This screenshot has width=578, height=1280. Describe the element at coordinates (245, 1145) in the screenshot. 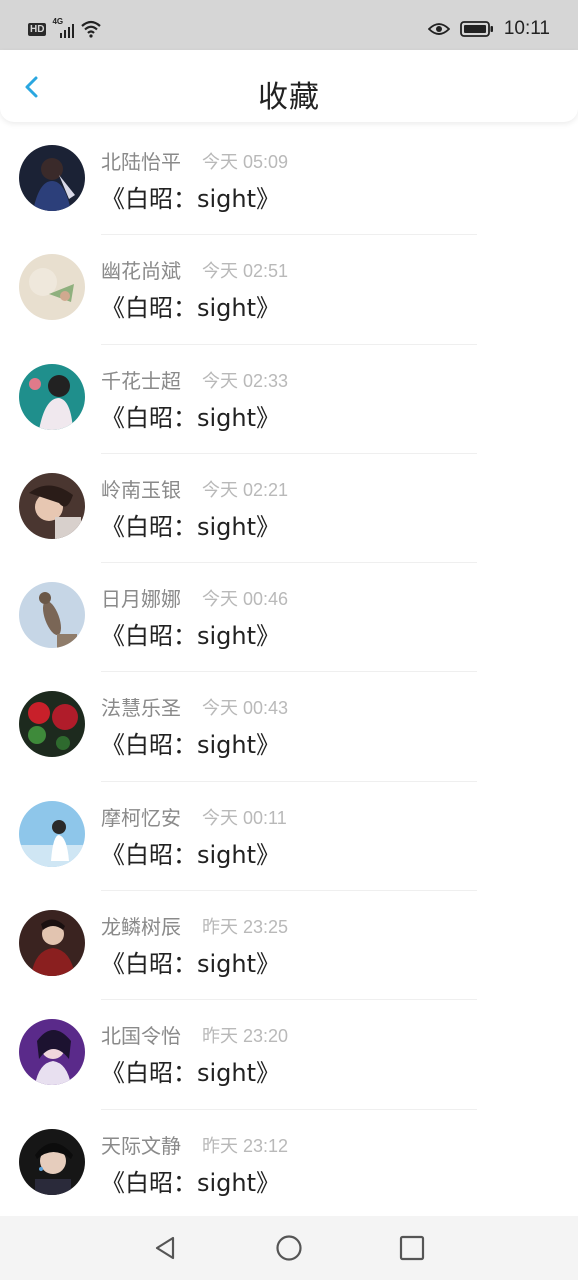

I see `favorite-time: 昨天 23:12` at that location.